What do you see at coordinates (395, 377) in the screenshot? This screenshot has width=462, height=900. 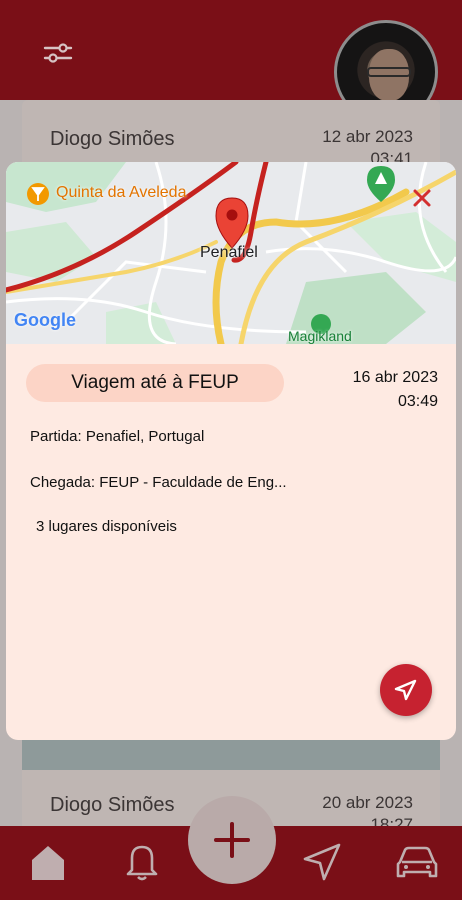 I see `trip-date: 16 abr 2023` at bounding box center [395, 377].